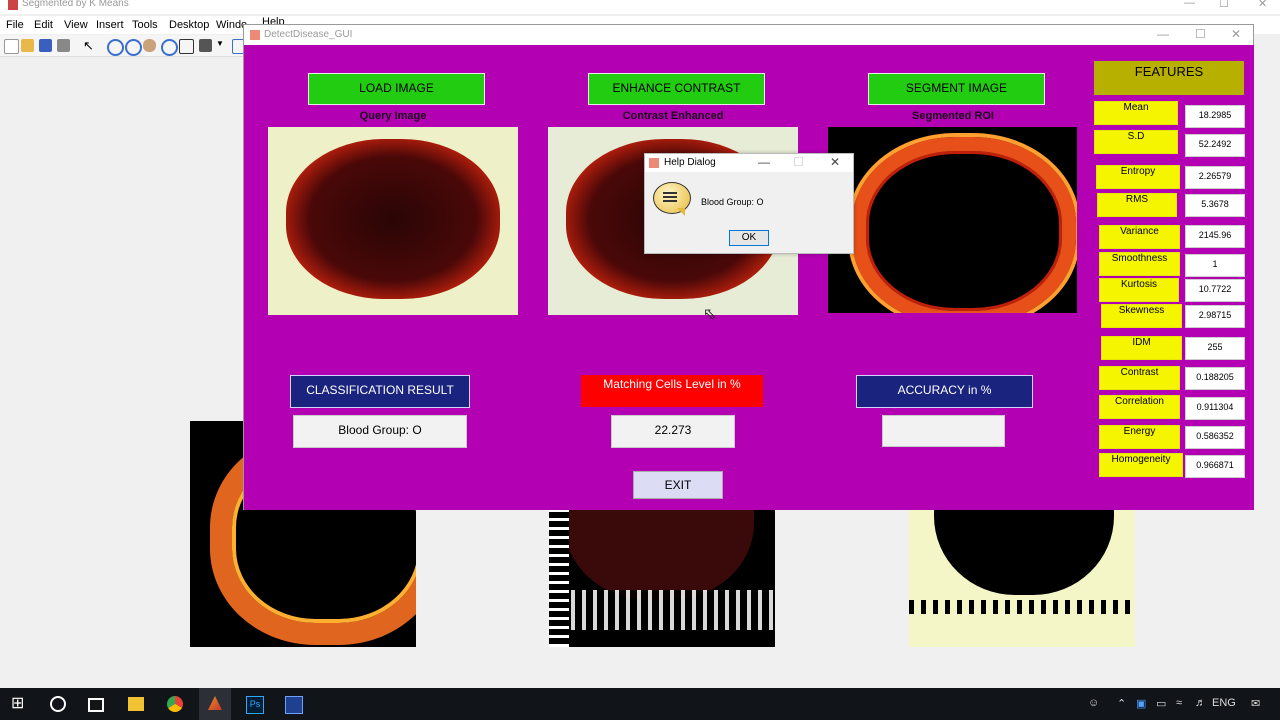  What do you see at coordinates (89, 45) in the screenshot?
I see `pointer-icon: ↖` at bounding box center [89, 45].